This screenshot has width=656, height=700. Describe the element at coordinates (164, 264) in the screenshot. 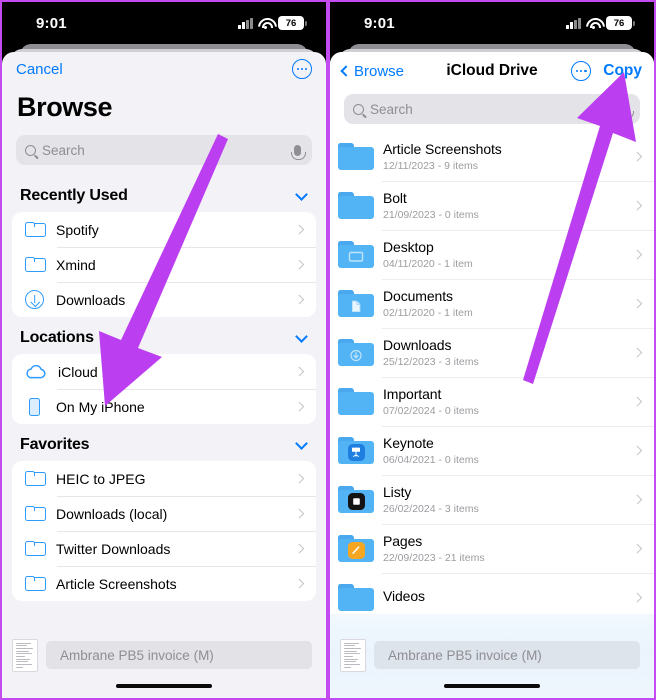

I see `list-item: Xmind` at that location.